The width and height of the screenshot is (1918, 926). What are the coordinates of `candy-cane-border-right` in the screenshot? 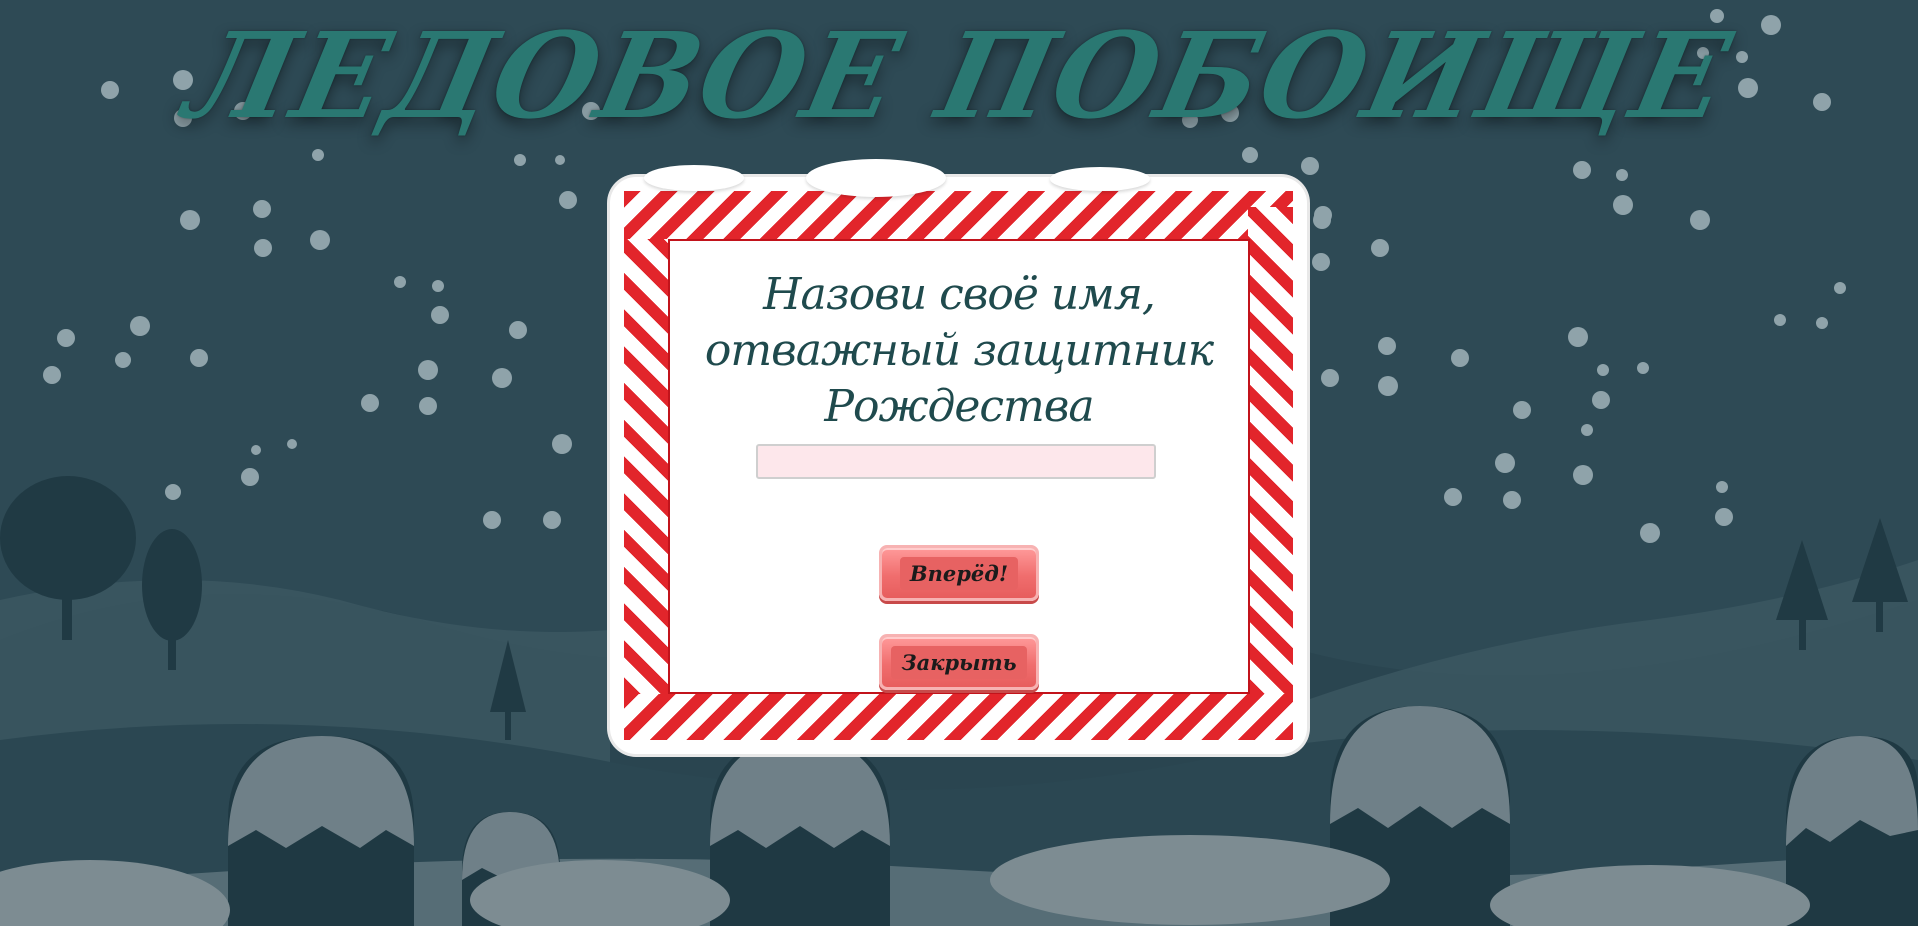 It's located at (1270, 450).